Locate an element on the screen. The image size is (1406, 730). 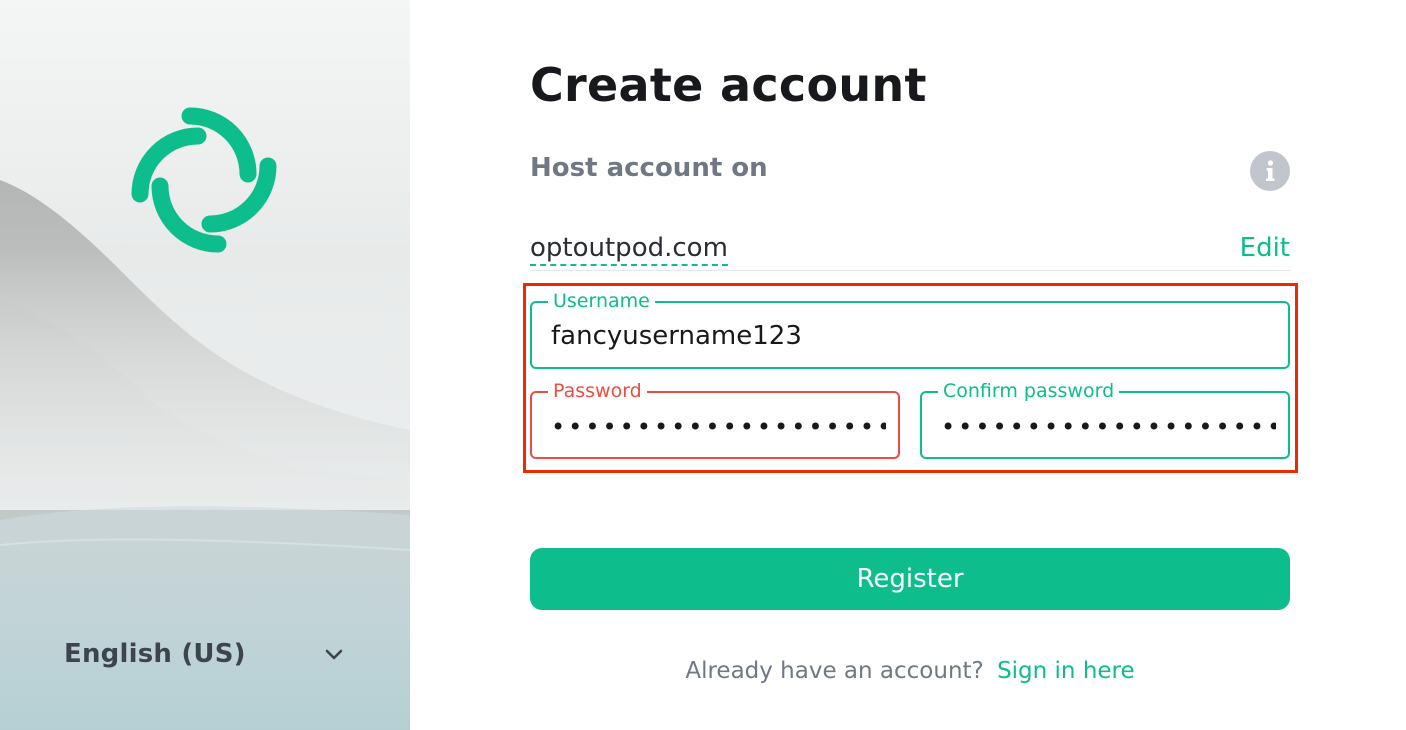
signin-row: Already have an account? Sign in here is located at coordinates (910, 671).